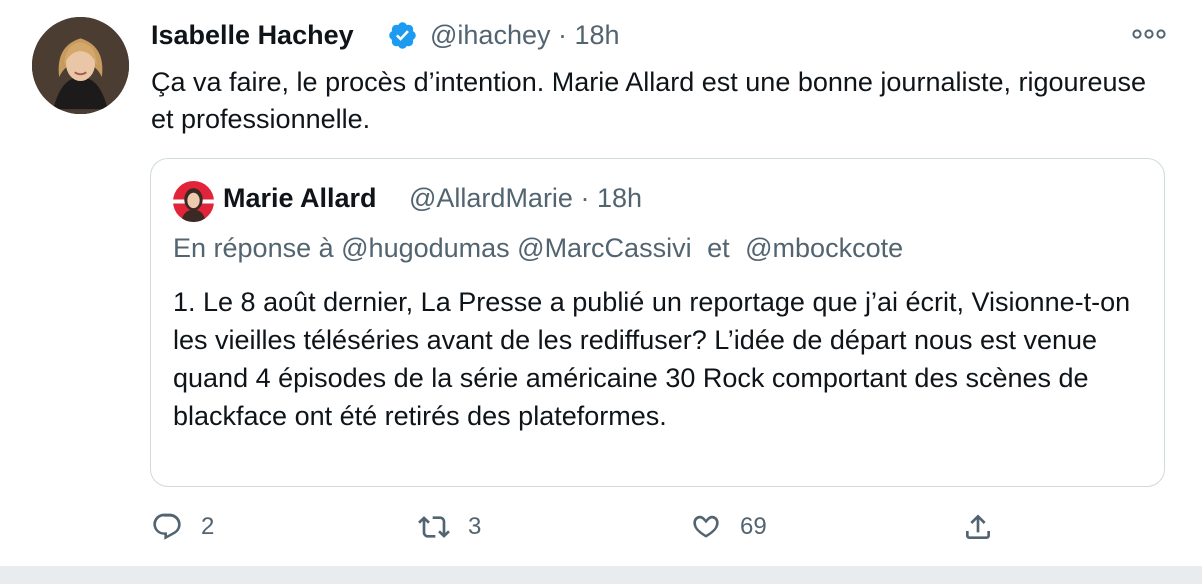  What do you see at coordinates (706, 526) in the screenshot?
I see `heart-icon` at bounding box center [706, 526].